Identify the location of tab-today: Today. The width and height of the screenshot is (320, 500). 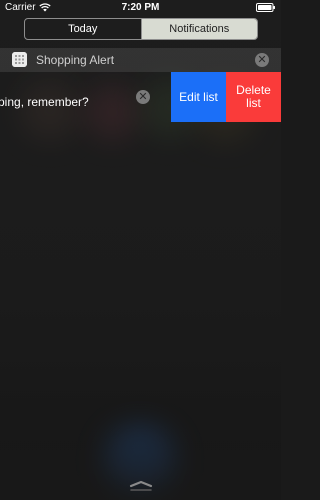
(83, 29).